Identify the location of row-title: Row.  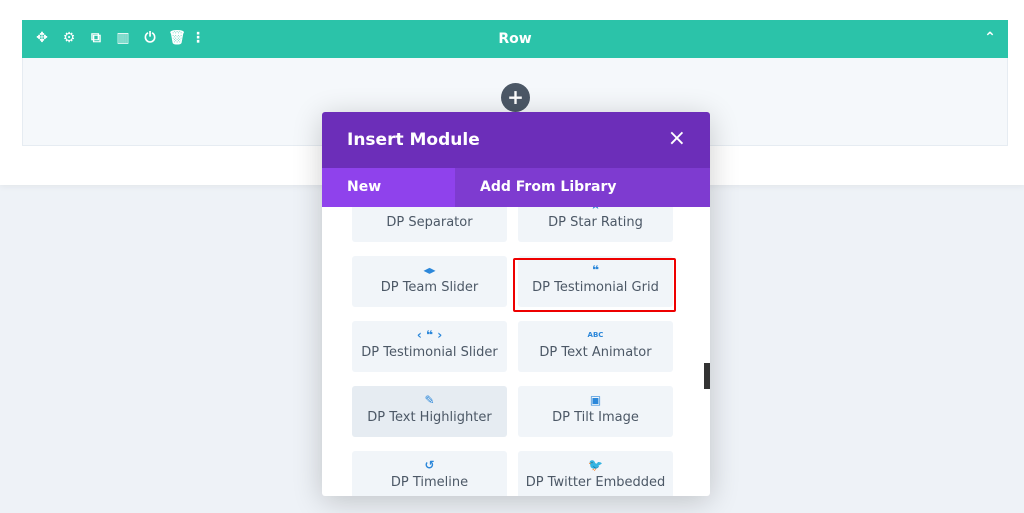
(515, 39).